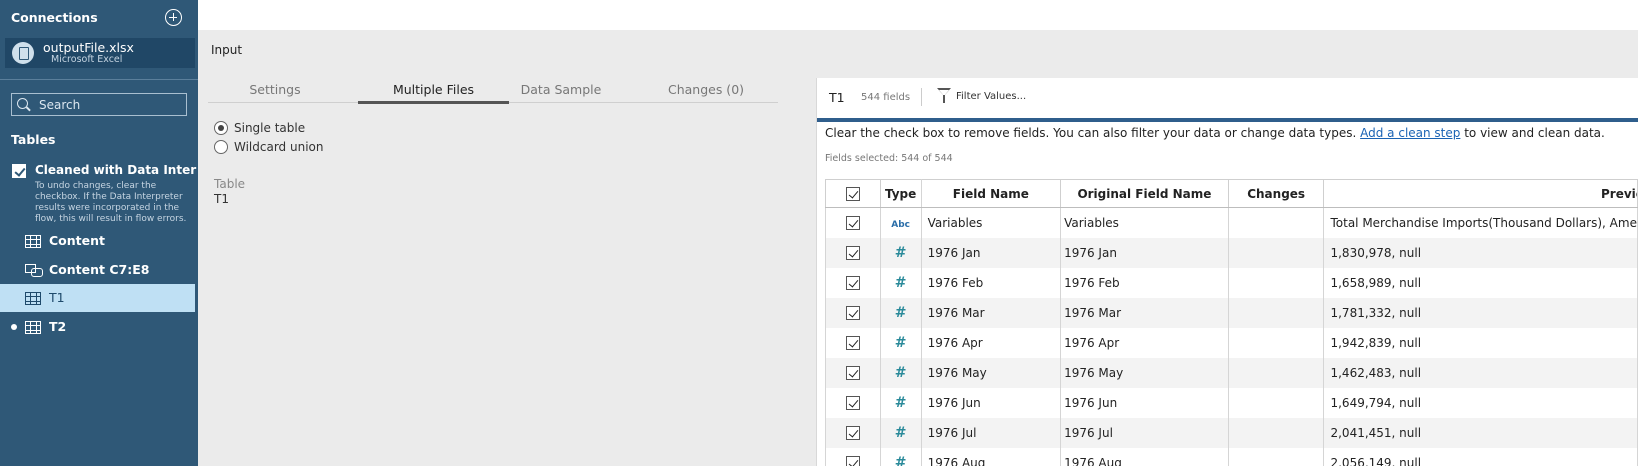 This screenshot has height=466, width=1638. I want to click on table-row: # 1976 May 1976 May 1,462,483, null, so click(1231, 372).